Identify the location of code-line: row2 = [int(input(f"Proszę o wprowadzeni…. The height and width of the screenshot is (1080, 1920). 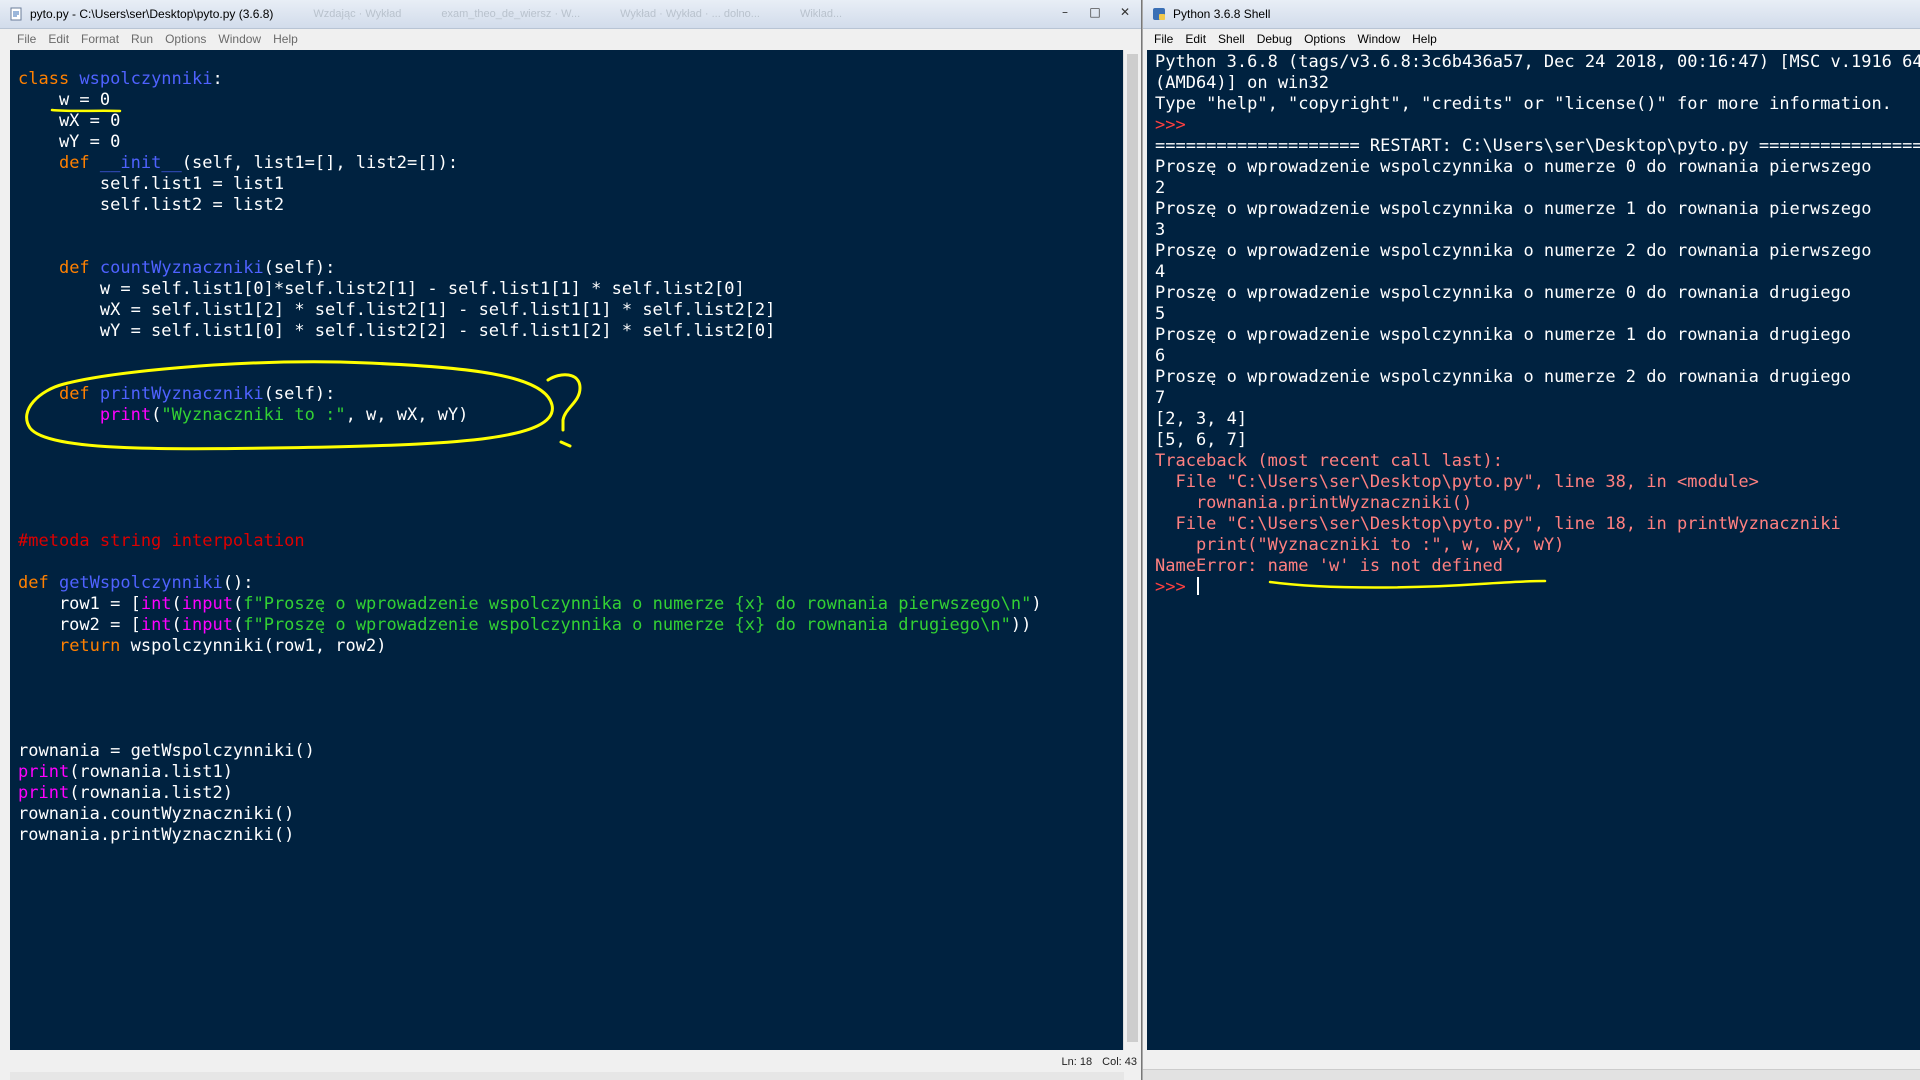
(530, 625).